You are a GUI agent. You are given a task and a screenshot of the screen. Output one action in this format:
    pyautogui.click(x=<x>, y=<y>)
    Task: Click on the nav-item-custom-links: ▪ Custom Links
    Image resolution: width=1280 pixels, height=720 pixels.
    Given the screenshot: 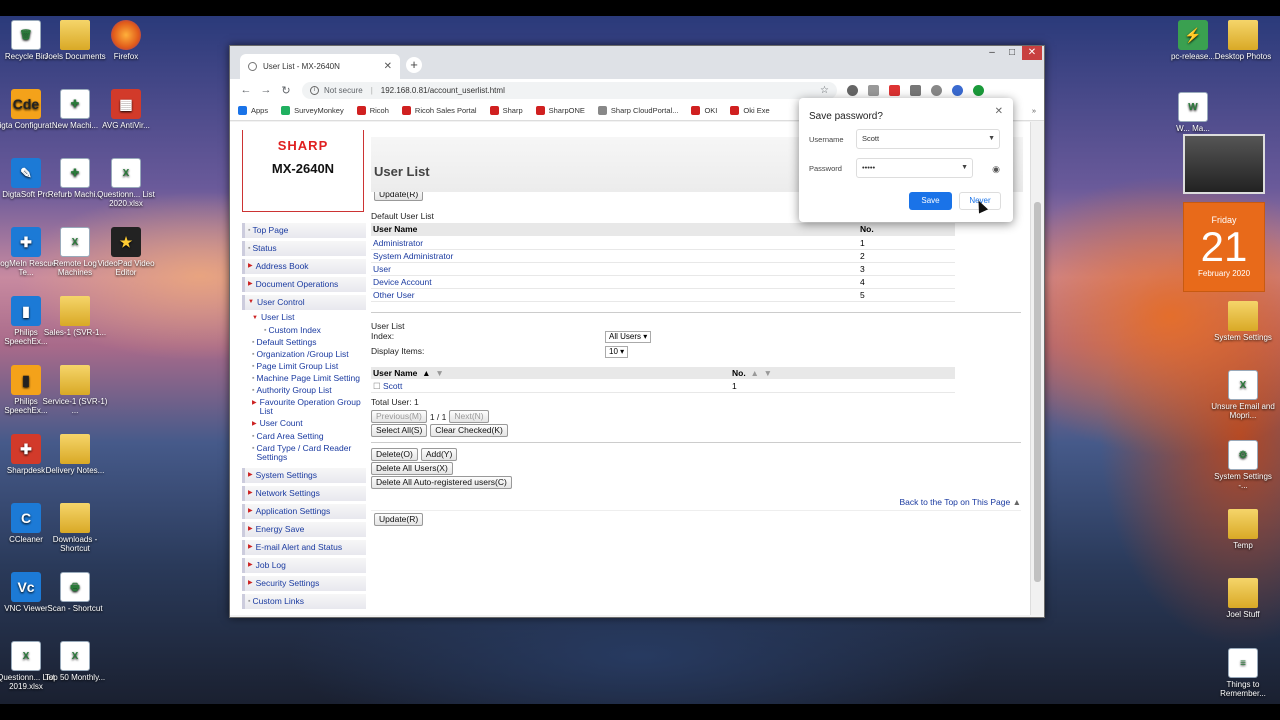 What is the action you would take?
    pyautogui.click(x=304, y=601)
    